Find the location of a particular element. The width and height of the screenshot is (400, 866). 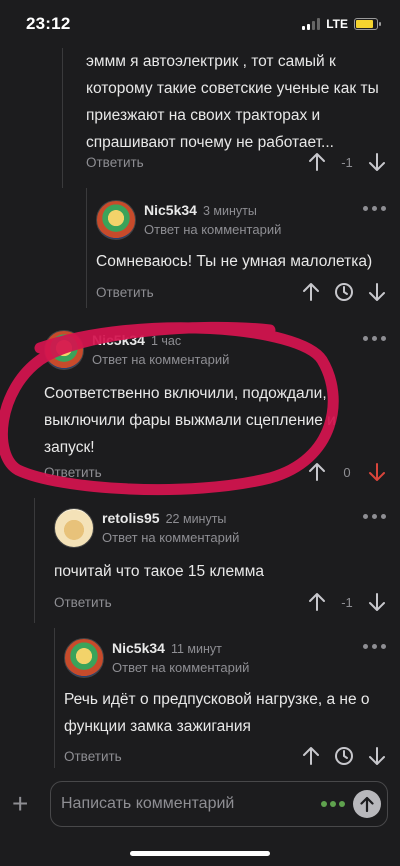

comment-time: 11 минут is located at coordinates (196, 649).